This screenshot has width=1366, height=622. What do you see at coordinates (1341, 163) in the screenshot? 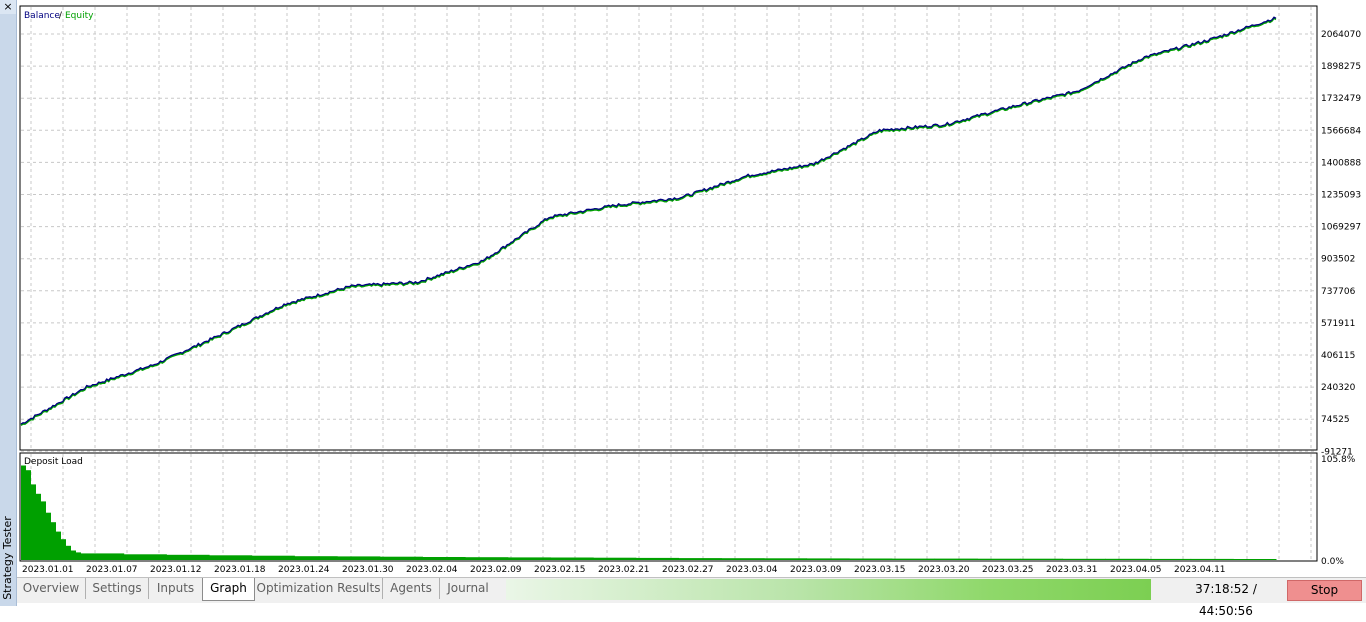
I see `y-tick-label: 1400888` at bounding box center [1341, 163].